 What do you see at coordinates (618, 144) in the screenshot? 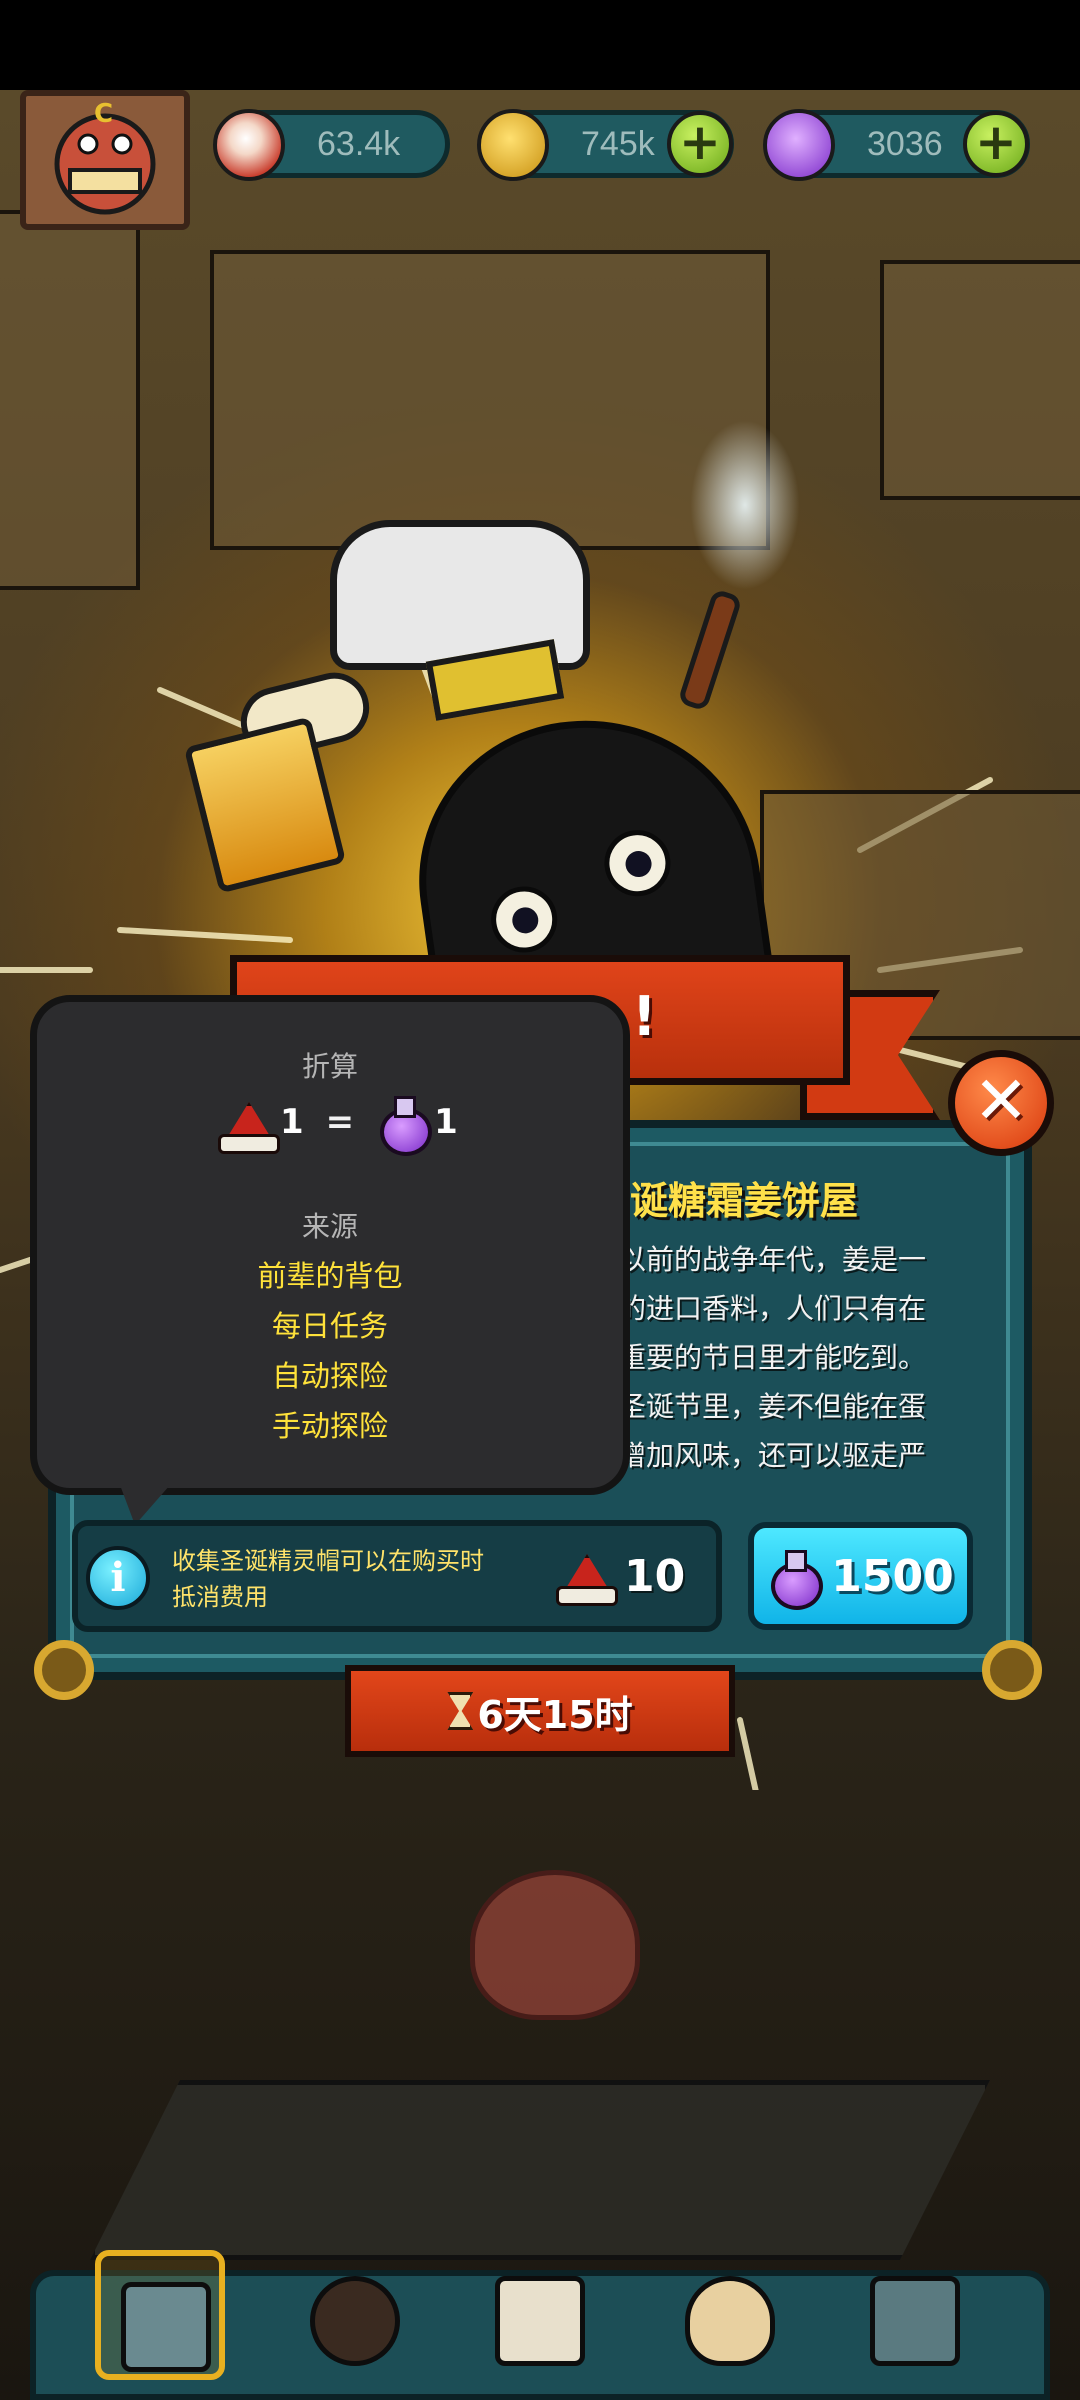
I see `coin-count: 745k` at bounding box center [618, 144].